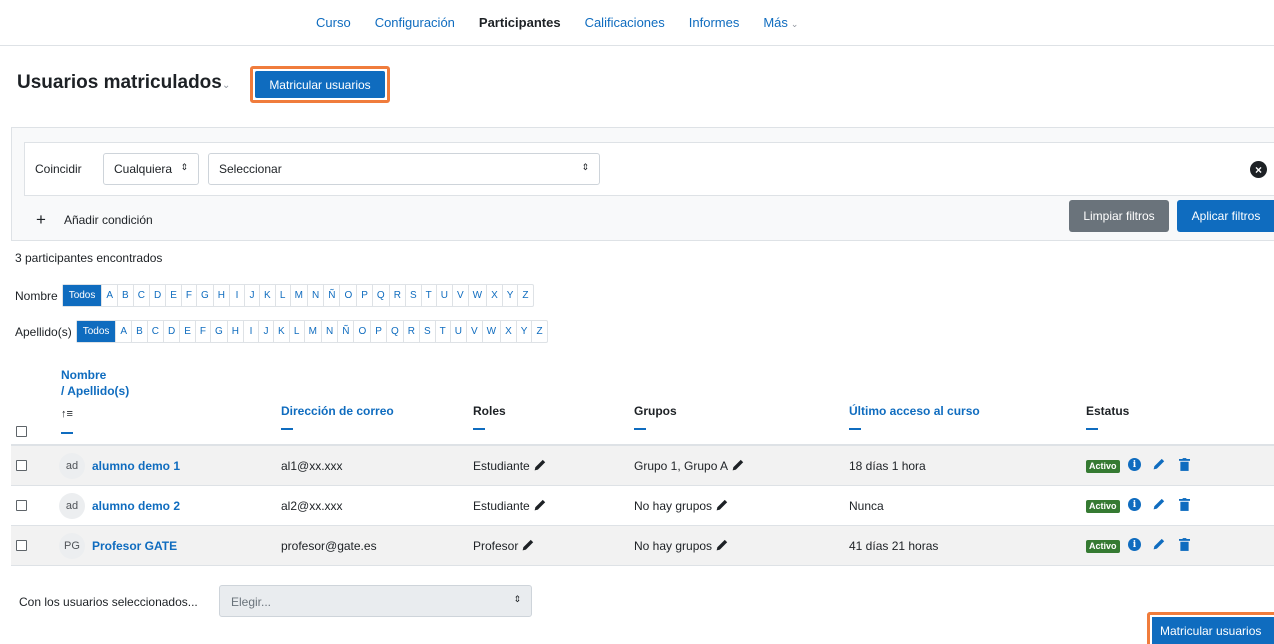  I want to click on match-select: Cualquiera ⇕, so click(151, 169).